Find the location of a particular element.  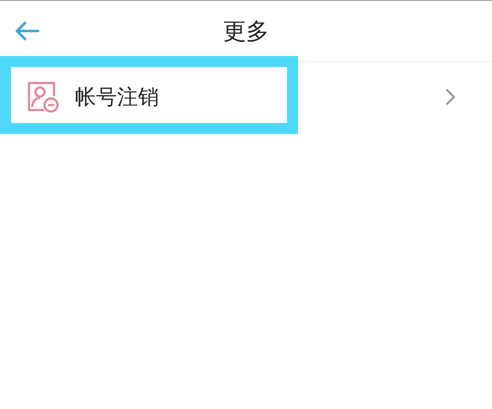

chevron-right-icon is located at coordinates (450, 97).